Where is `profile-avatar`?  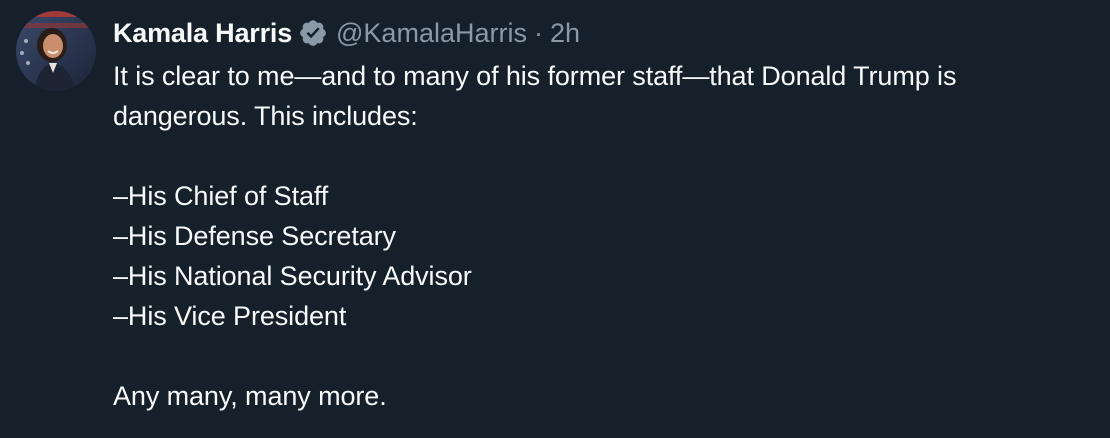 profile-avatar is located at coordinates (56, 51).